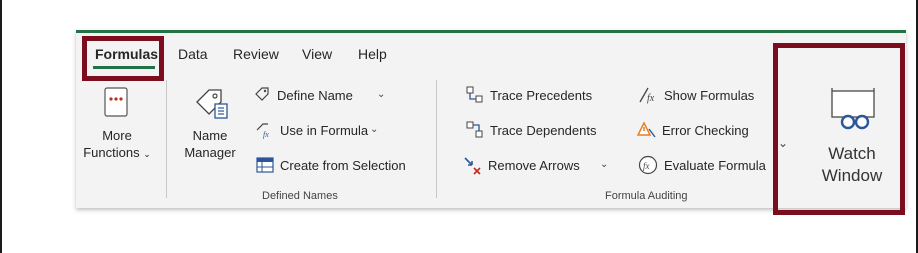 This screenshot has width=918, height=253. Describe the element at coordinates (116, 102) in the screenshot. I see `more-functions-icon` at that location.